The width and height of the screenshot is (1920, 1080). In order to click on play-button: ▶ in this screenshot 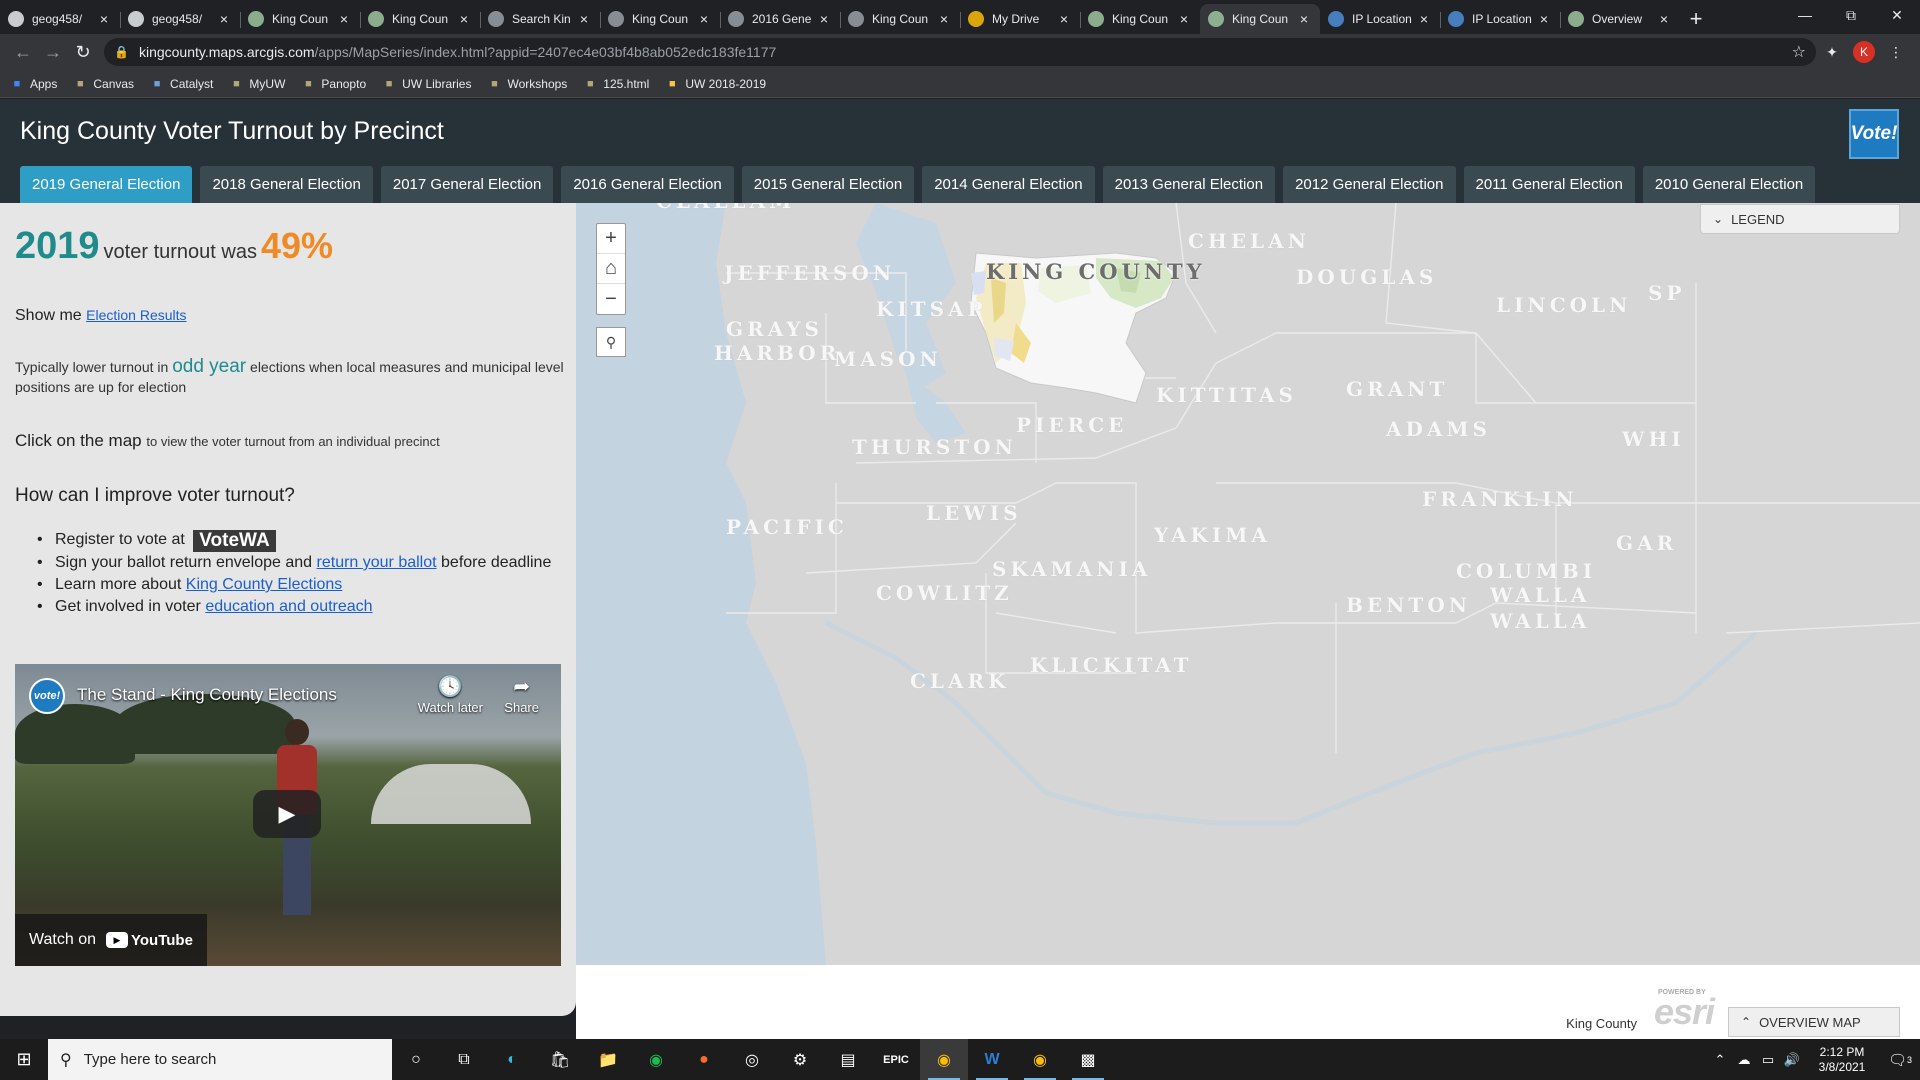, I will do `click(287, 814)`.